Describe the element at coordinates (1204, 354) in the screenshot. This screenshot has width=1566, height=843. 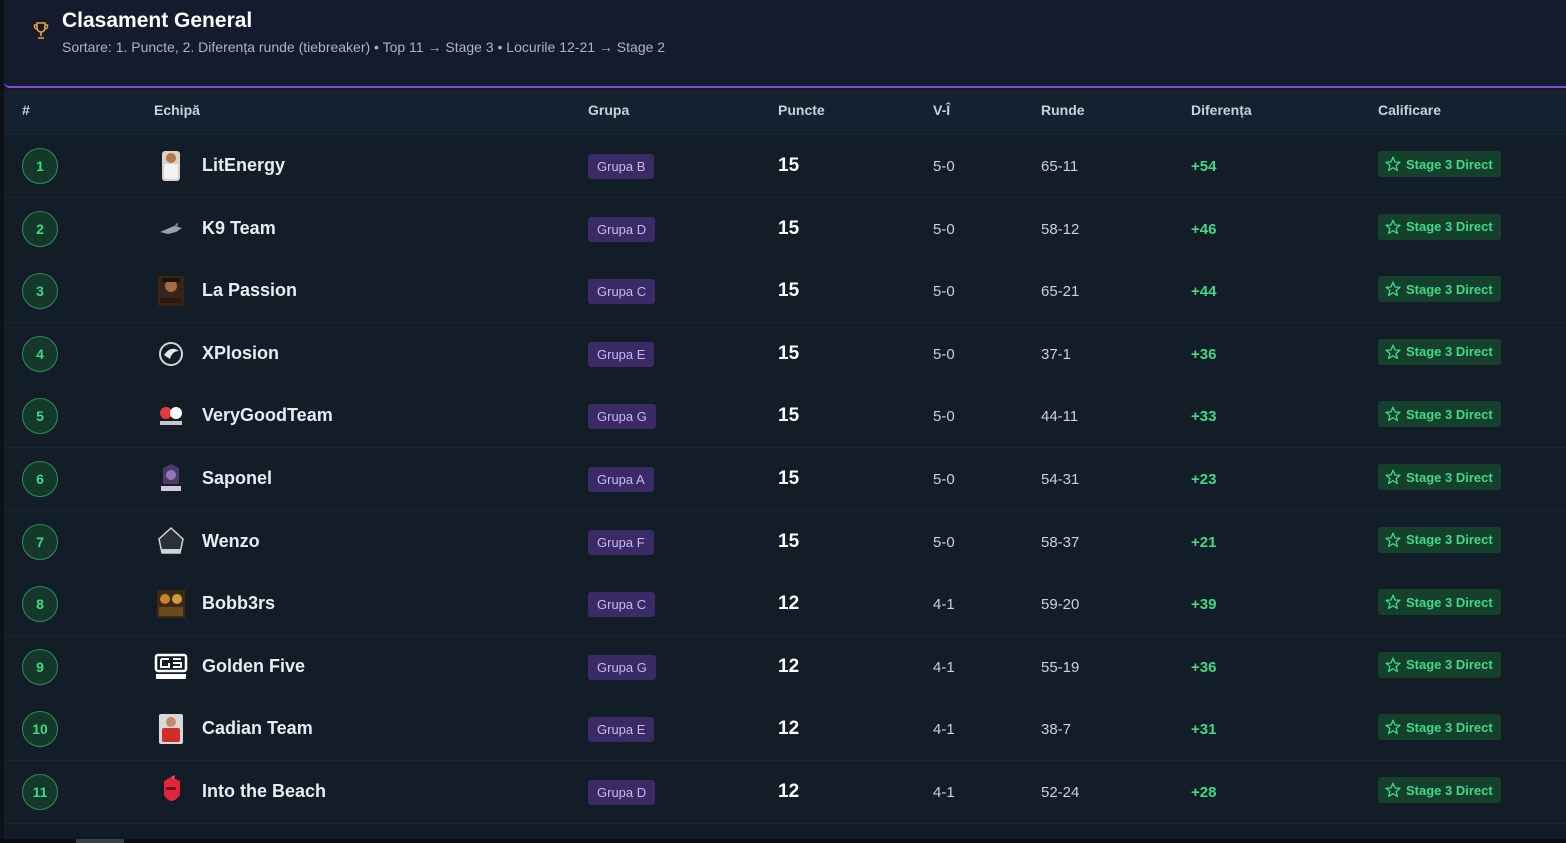
I see `difference-value: +36` at that location.